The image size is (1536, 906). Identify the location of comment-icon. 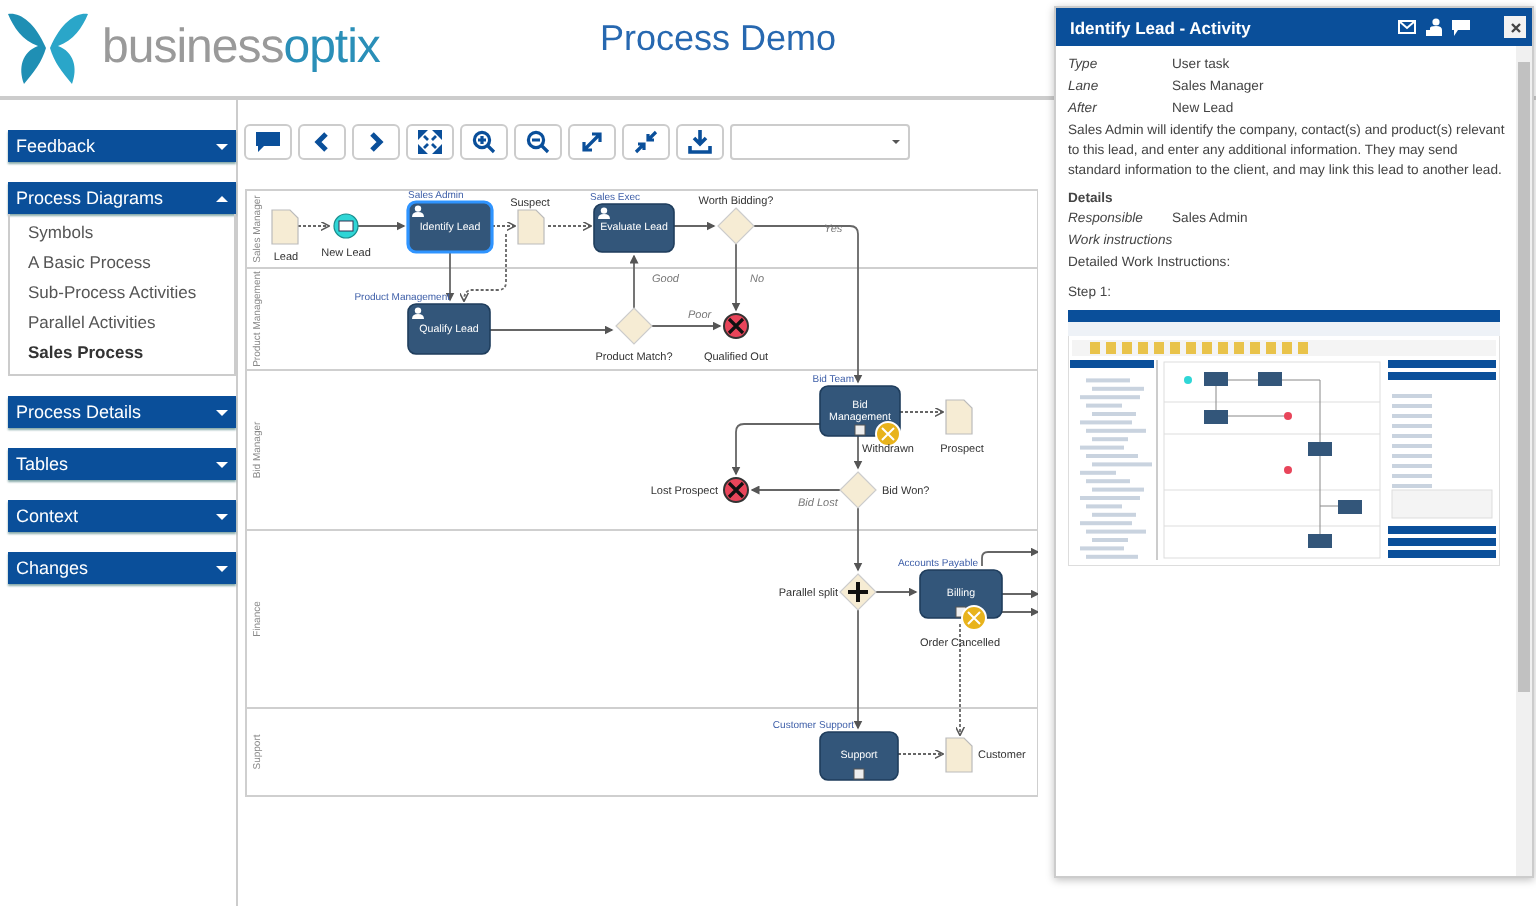
(1461, 27).